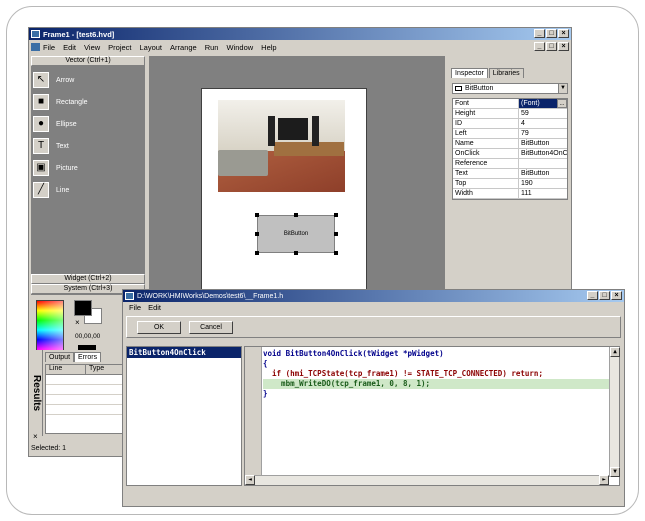 The width and height of the screenshot is (645, 521). What do you see at coordinates (92, 47) in the screenshot?
I see `menu-view: View` at bounding box center [92, 47].